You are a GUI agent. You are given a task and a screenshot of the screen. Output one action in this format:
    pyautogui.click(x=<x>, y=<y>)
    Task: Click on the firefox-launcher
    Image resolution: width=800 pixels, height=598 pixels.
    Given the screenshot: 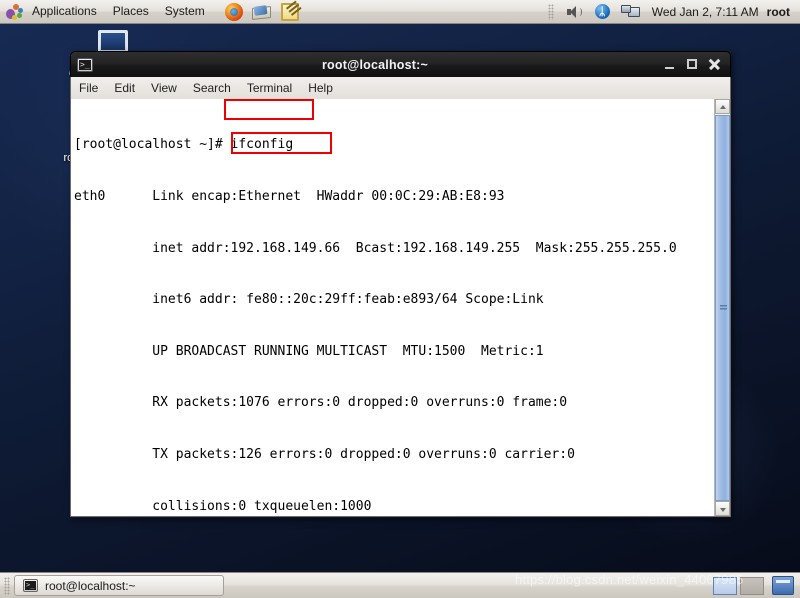 What is the action you would take?
    pyautogui.click(x=234, y=12)
    